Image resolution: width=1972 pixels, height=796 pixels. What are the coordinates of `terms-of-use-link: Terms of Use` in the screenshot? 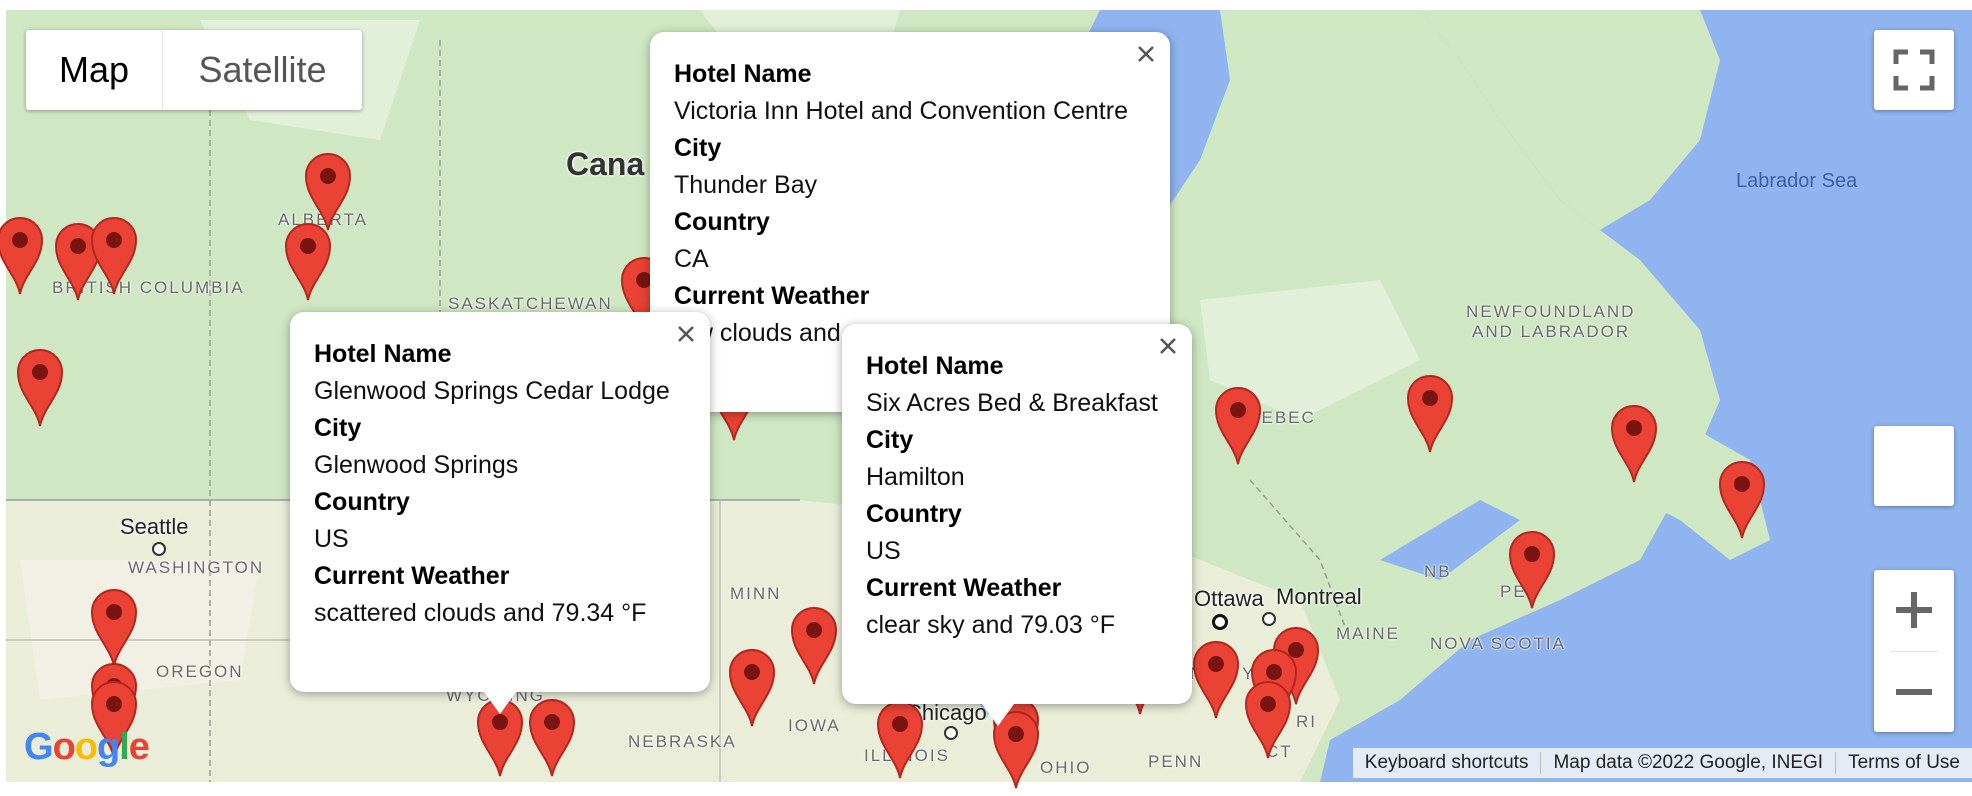 It's located at (1903, 763).